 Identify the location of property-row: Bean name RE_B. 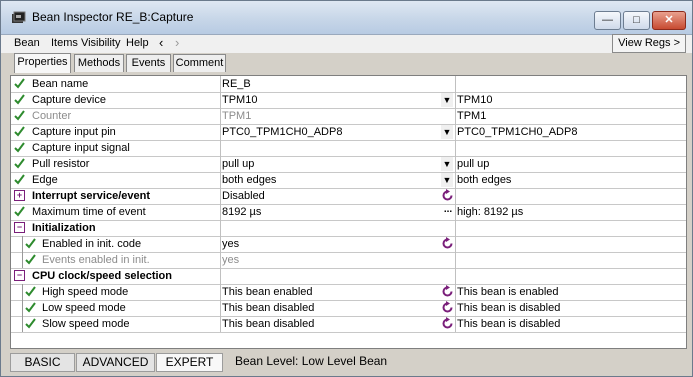
(348, 84).